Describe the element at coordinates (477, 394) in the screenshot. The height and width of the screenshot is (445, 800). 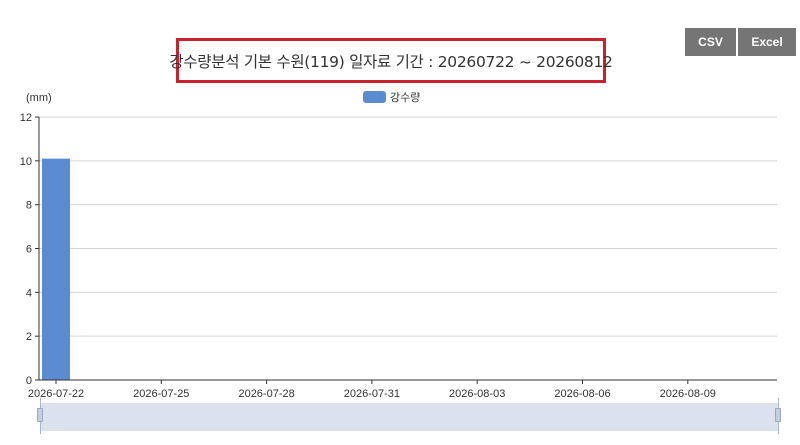
I see `x-tick-label: 2026-08-03` at that location.